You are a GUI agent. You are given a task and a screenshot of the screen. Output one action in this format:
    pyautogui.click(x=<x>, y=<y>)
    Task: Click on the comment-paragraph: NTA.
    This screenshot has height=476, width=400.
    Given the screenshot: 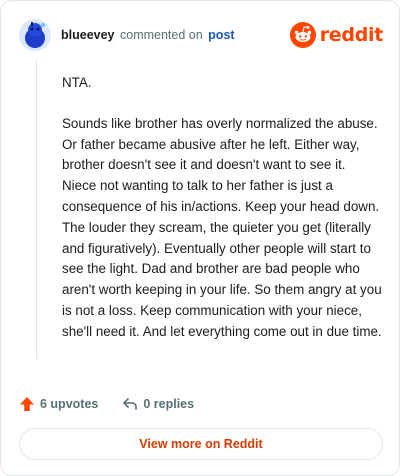 What is the action you would take?
    pyautogui.click(x=77, y=82)
    